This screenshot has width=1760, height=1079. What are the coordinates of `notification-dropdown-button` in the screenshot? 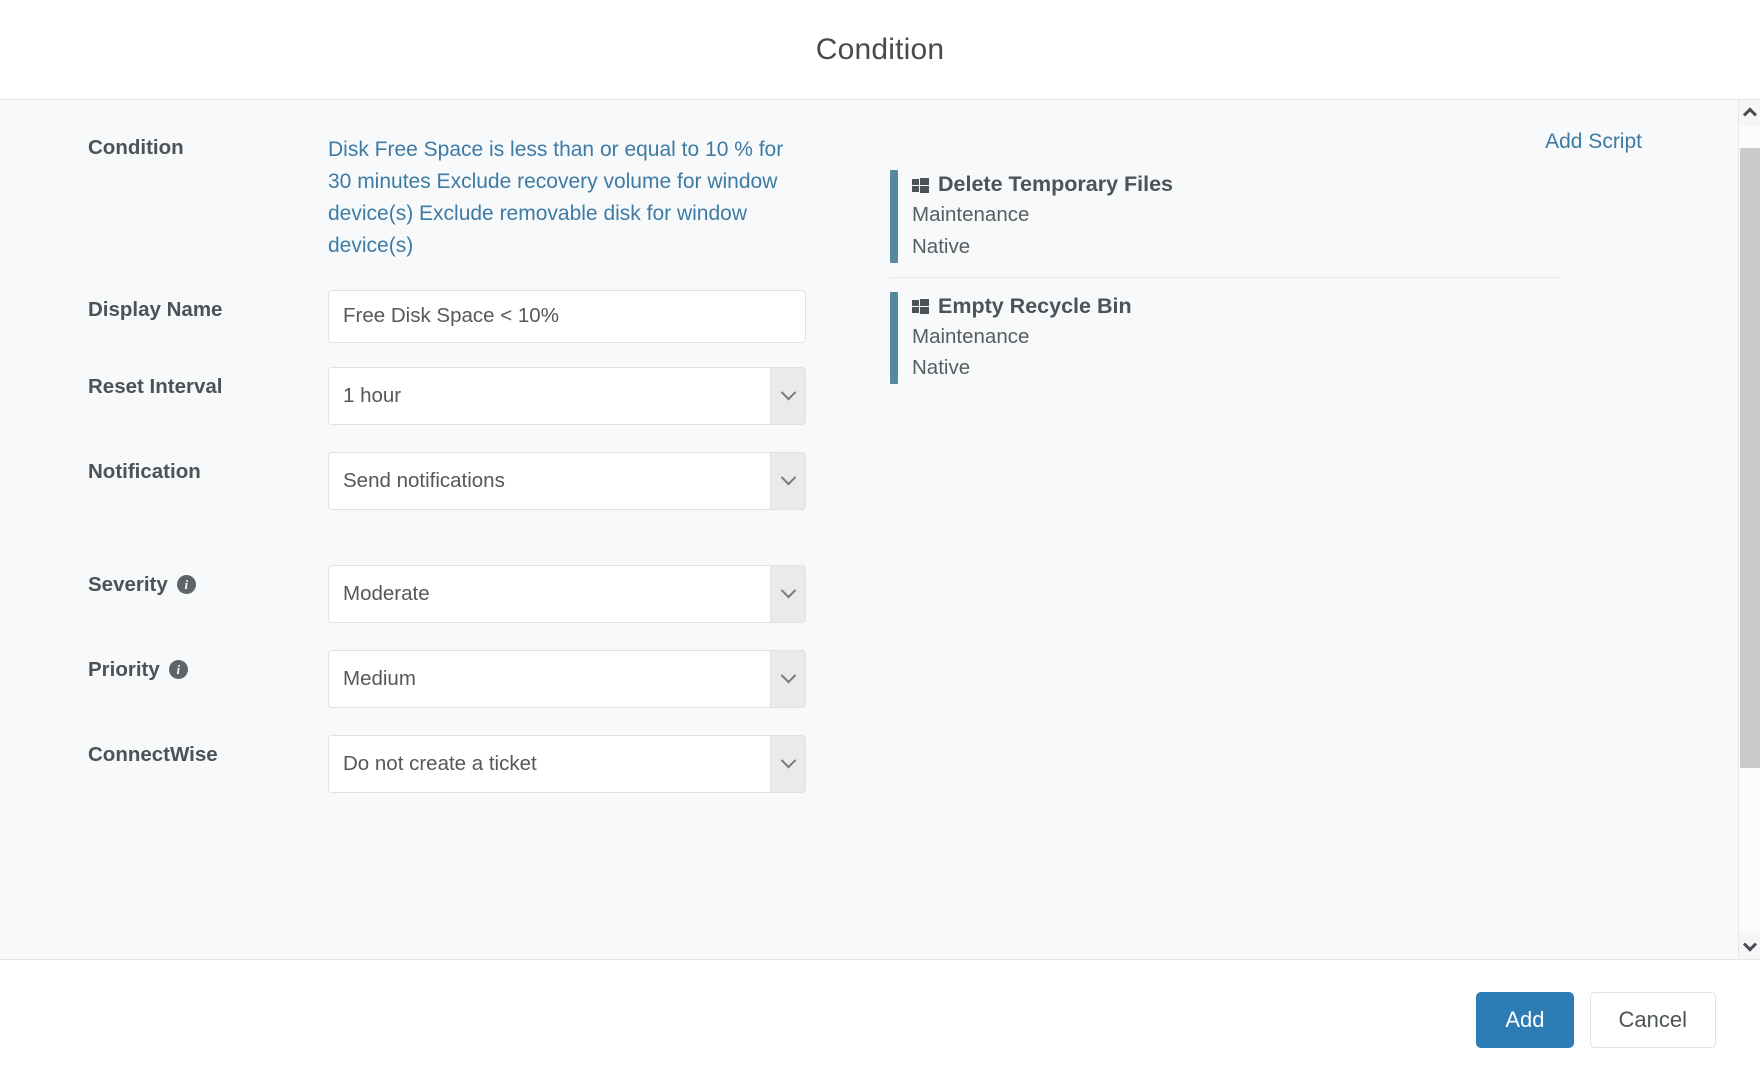 It's located at (787, 480).